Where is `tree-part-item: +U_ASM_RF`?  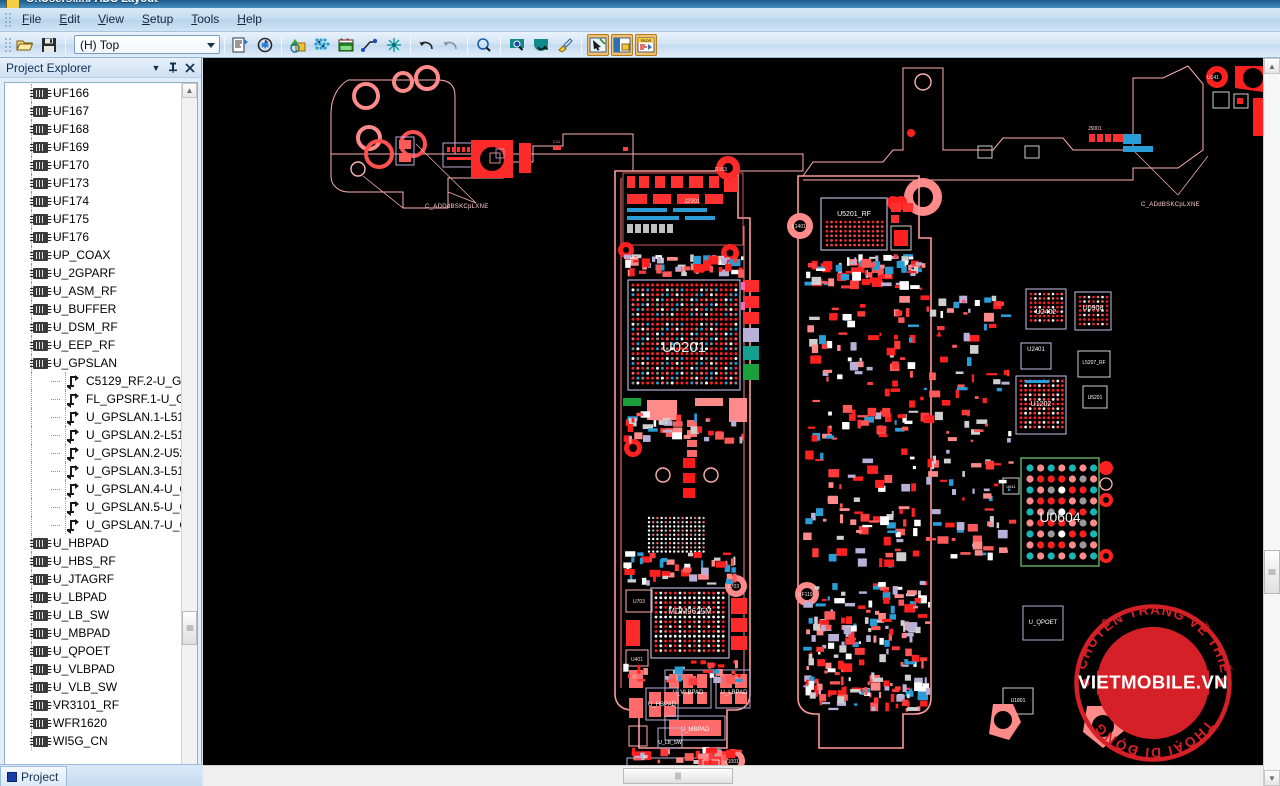
tree-part-item: +U_ASM_RF is located at coordinates (93, 291).